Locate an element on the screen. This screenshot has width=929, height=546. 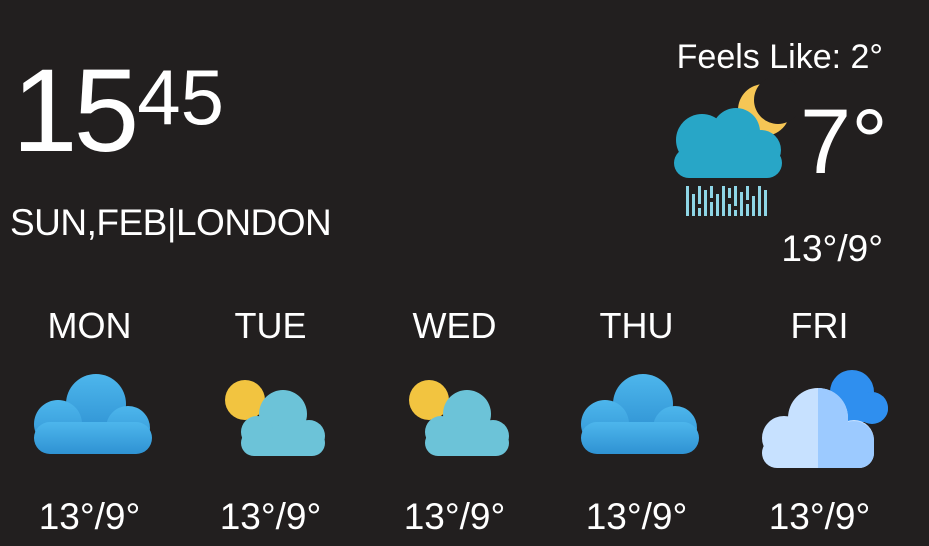
forecast-day-name: THU is located at coordinates (636, 325).